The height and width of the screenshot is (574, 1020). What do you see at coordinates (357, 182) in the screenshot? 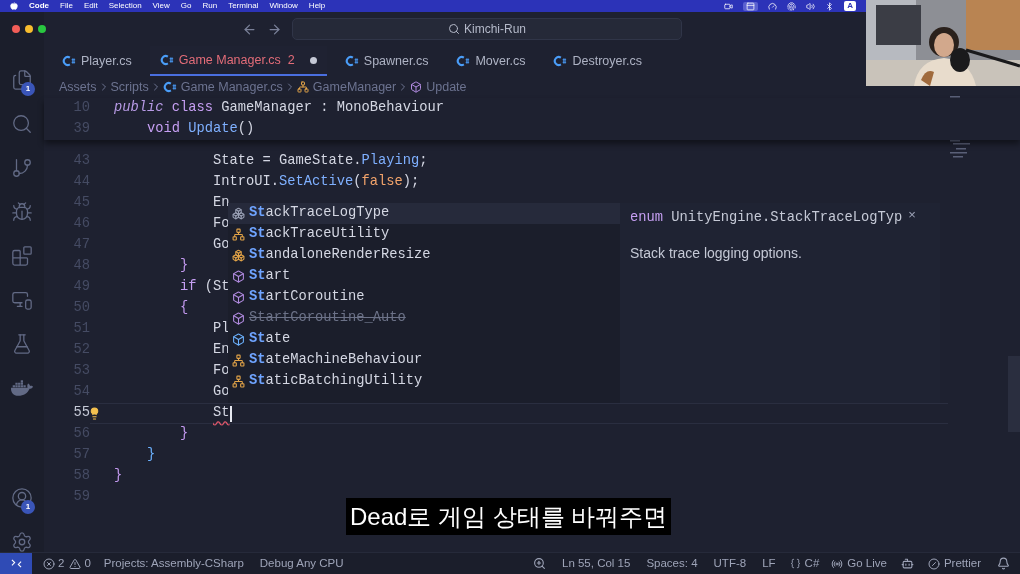
I see `code-token: (` at bounding box center [357, 182].